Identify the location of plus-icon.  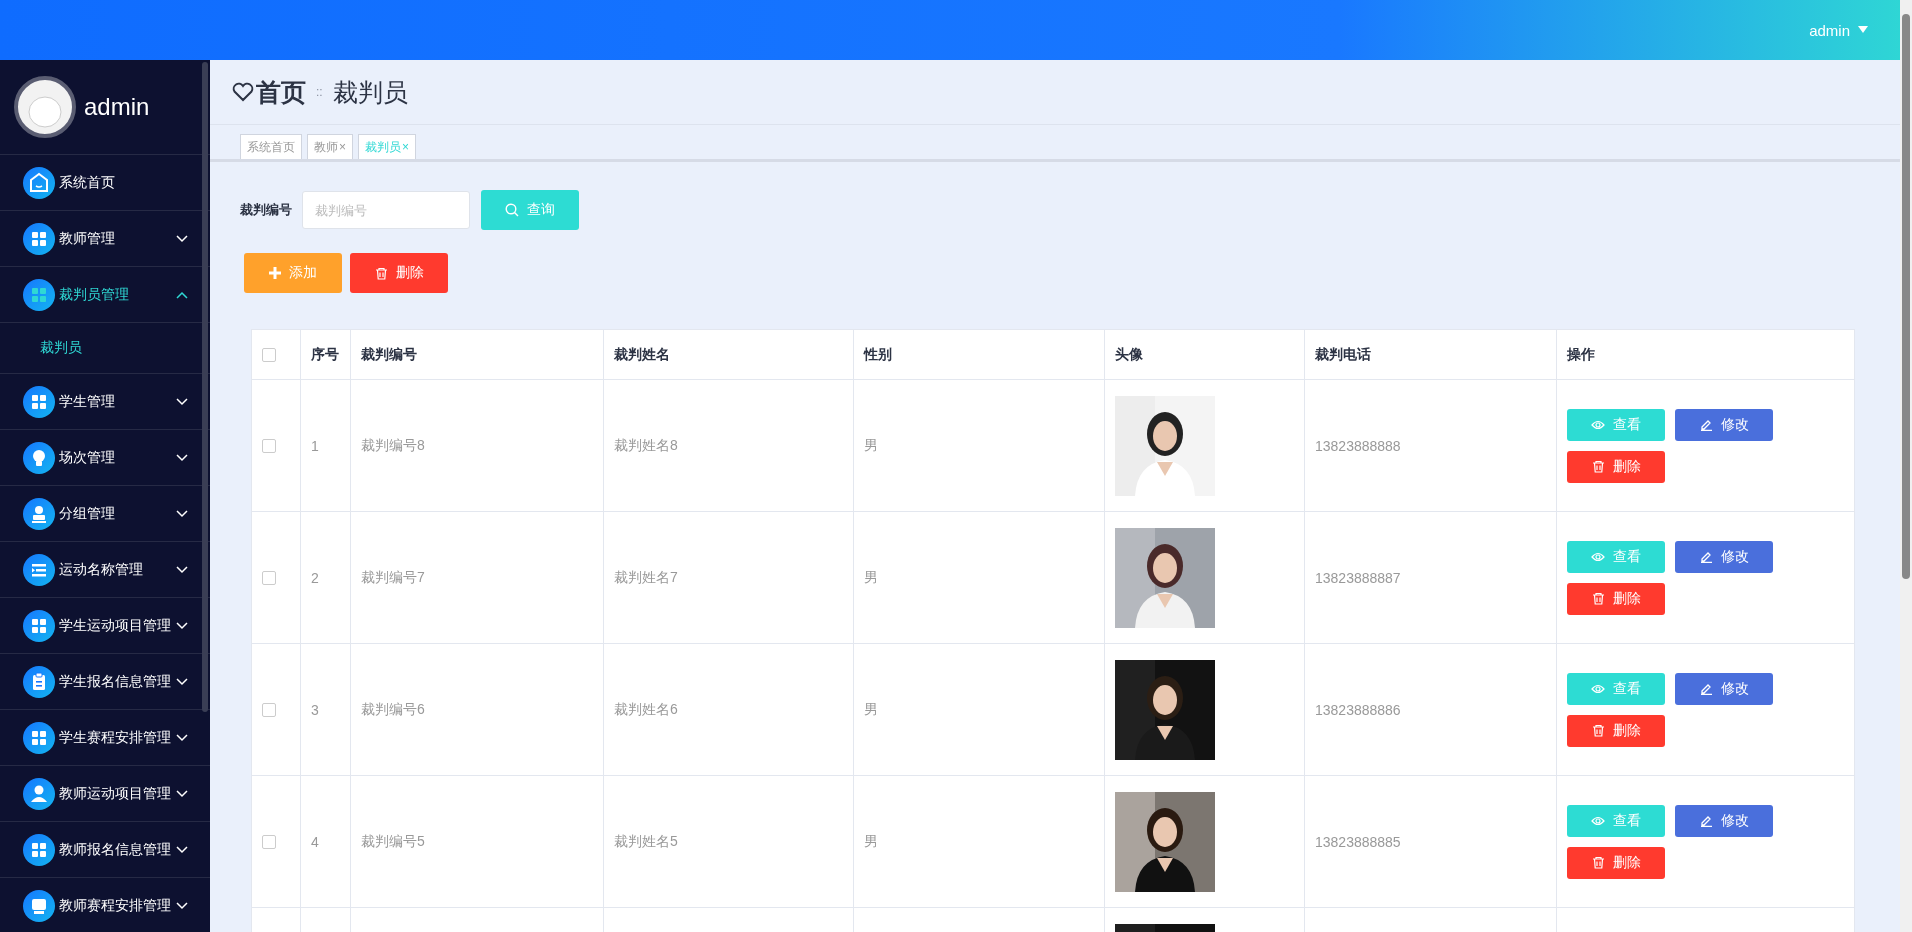
(275, 273).